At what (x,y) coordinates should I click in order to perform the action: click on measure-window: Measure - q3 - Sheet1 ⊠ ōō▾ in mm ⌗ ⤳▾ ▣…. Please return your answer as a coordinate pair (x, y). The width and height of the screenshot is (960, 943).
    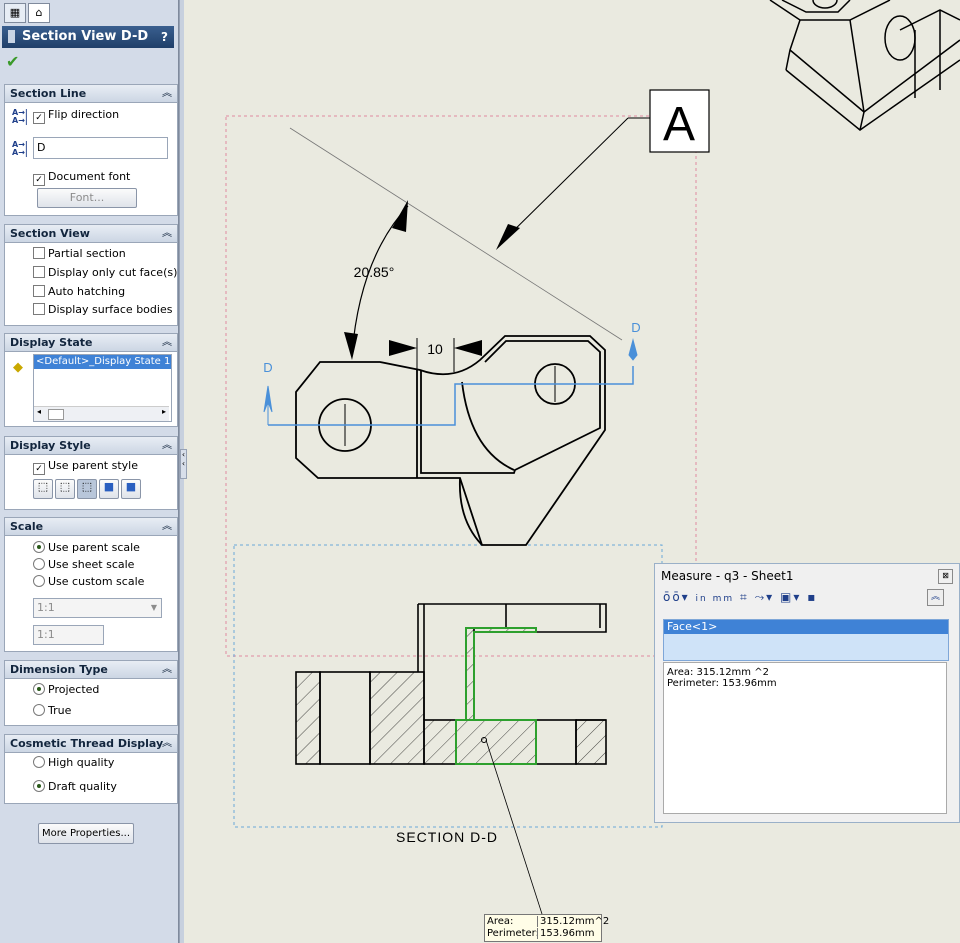
    Looking at the image, I should click on (807, 693).